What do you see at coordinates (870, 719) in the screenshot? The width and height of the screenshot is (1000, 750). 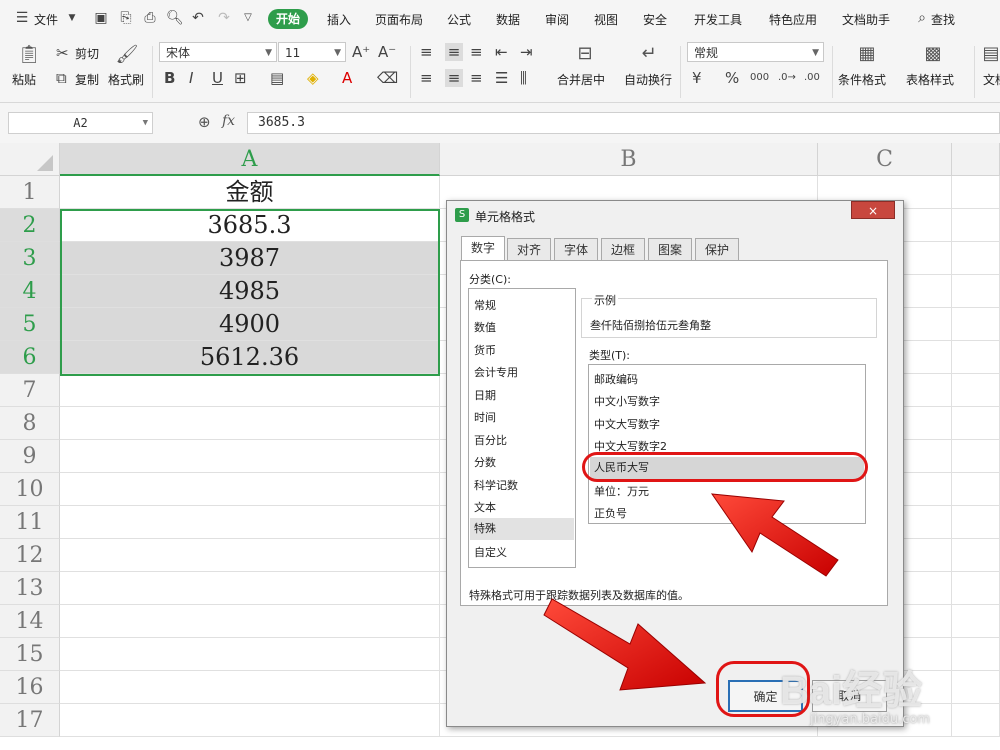 I see `watermark-url: jingyan.baidu.com` at bounding box center [870, 719].